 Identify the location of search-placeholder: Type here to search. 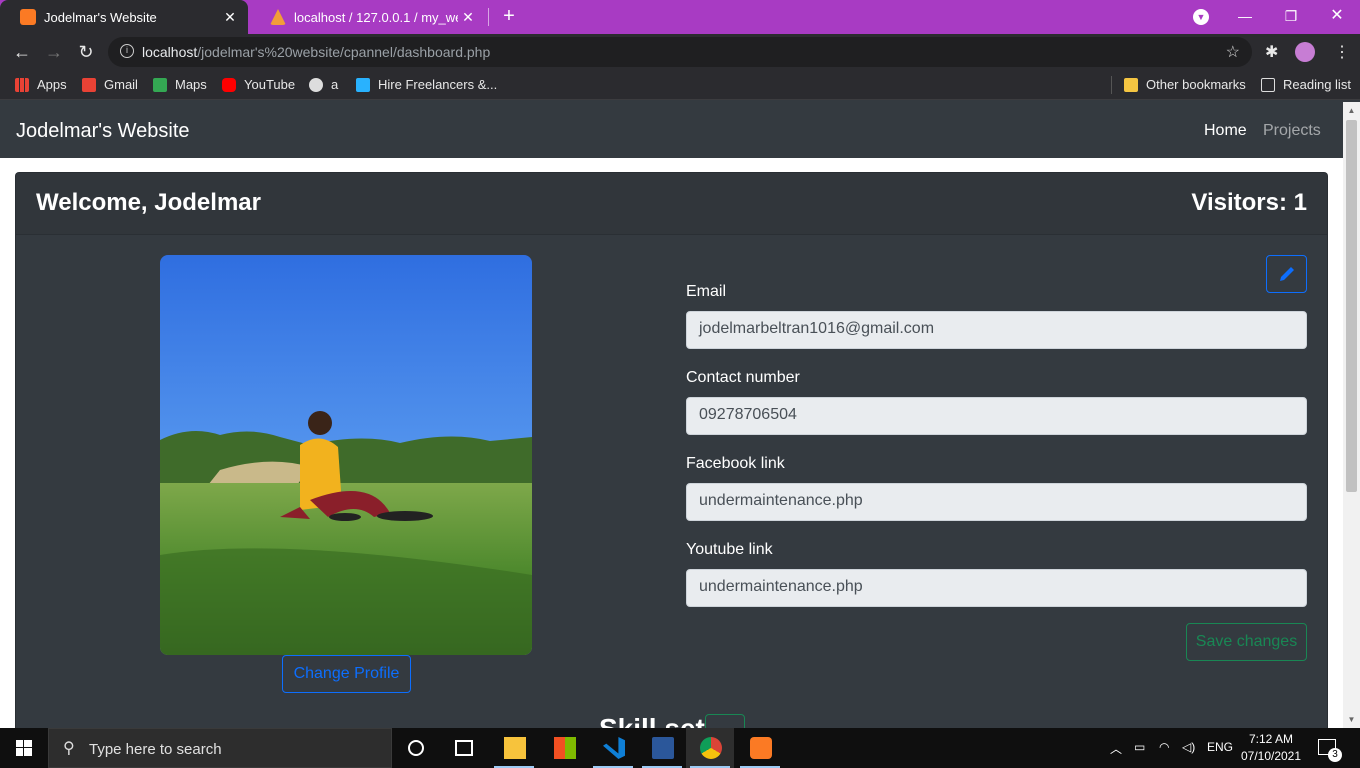
(155, 749).